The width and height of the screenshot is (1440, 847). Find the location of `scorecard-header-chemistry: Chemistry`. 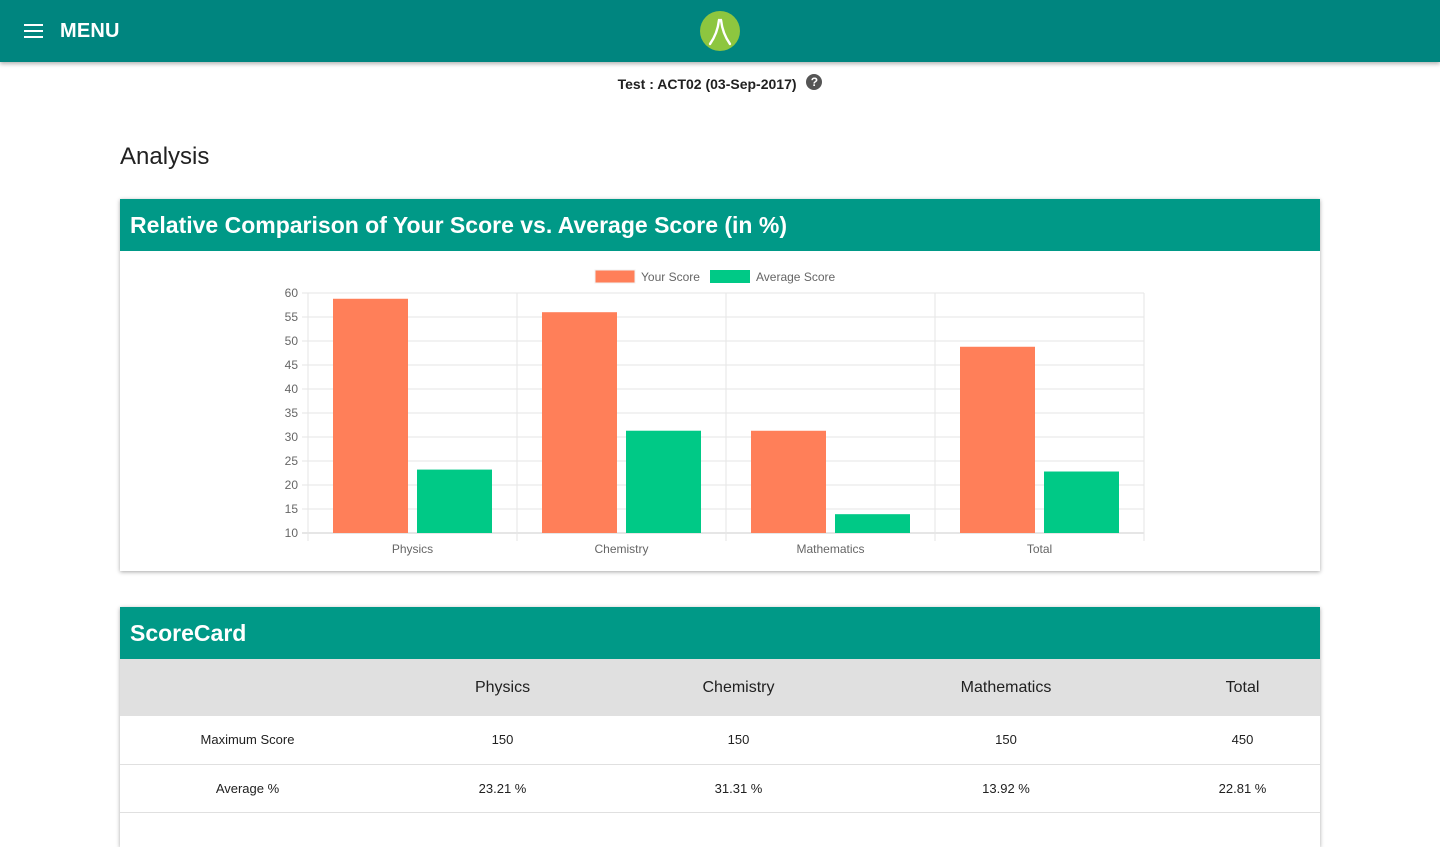

scorecard-header-chemistry: Chemistry is located at coordinates (738, 687).